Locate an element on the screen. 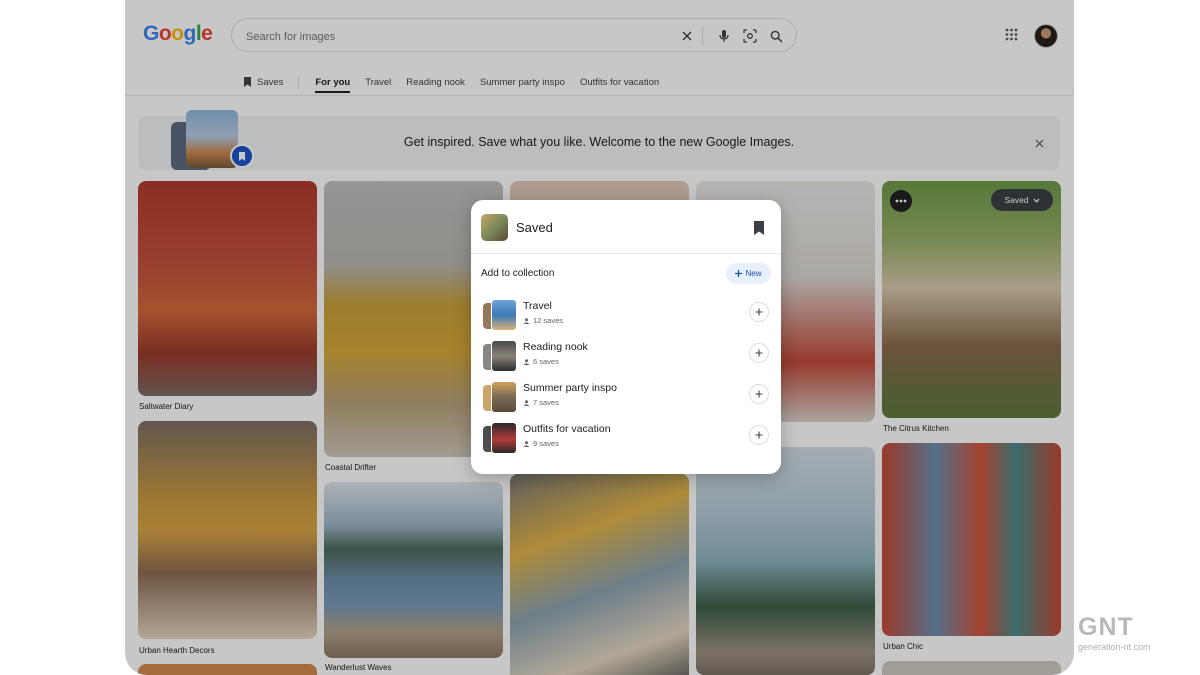  image-card-party-decor is located at coordinates (227, 530).